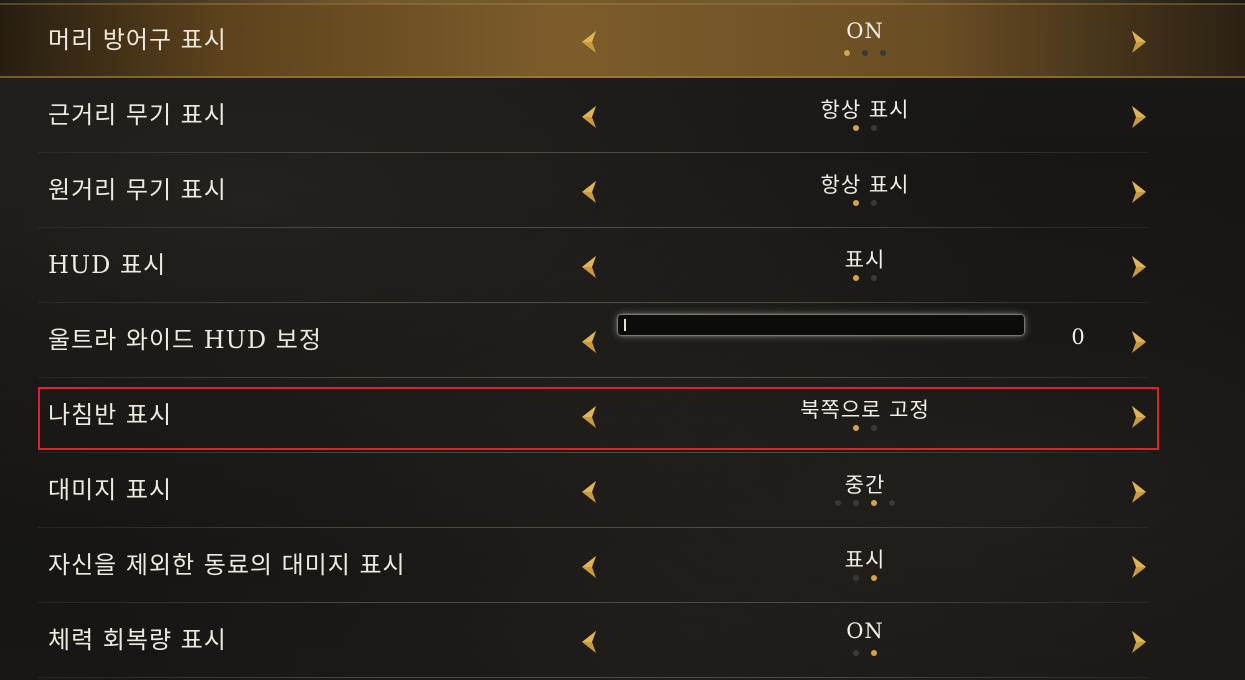 Image resolution: width=1245 pixels, height=680 pixels. Describe the element at coordinates (622, 40) in the screenshot. I see `setting-row: 머리 방어구 표시 ON` at that location.